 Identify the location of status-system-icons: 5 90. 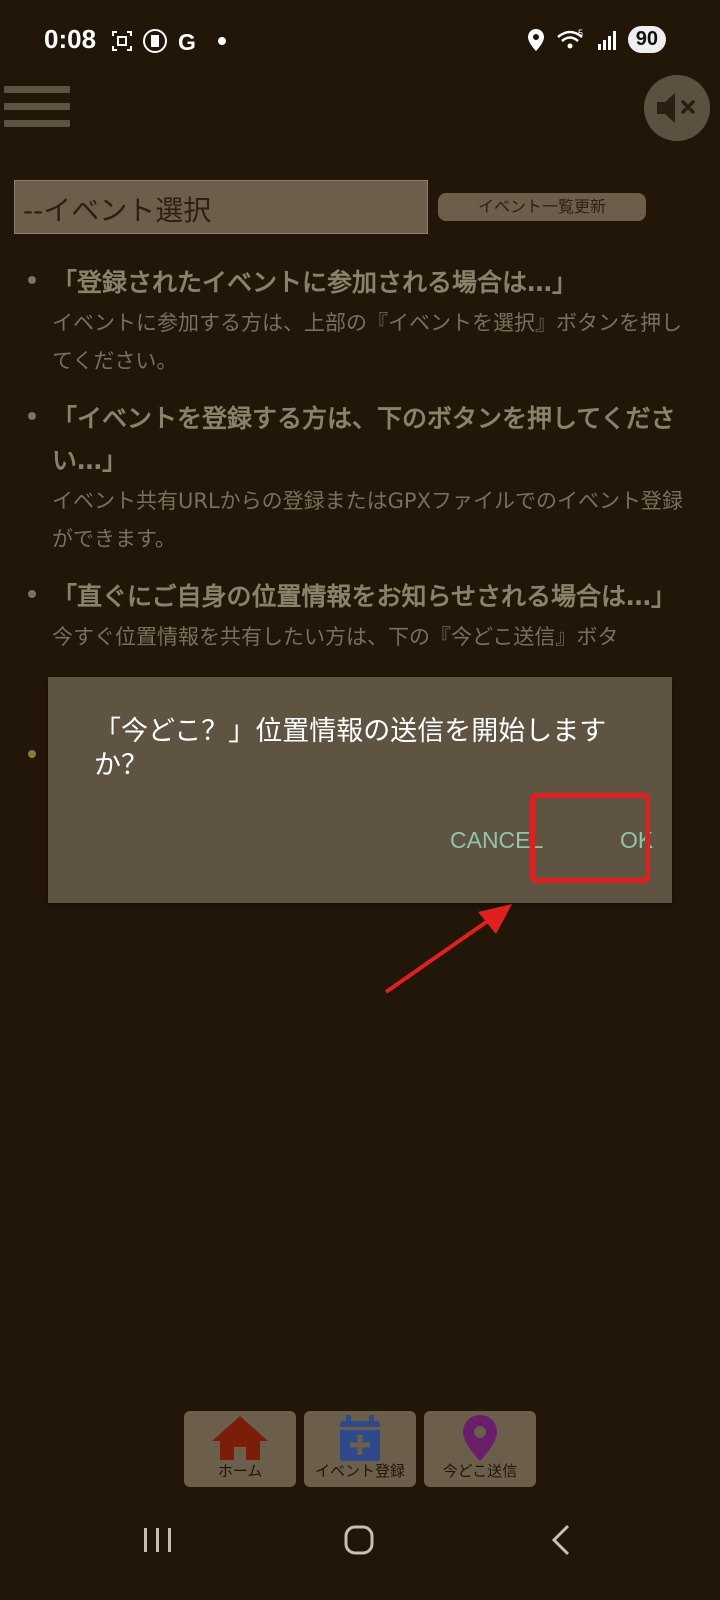
(596, 39).